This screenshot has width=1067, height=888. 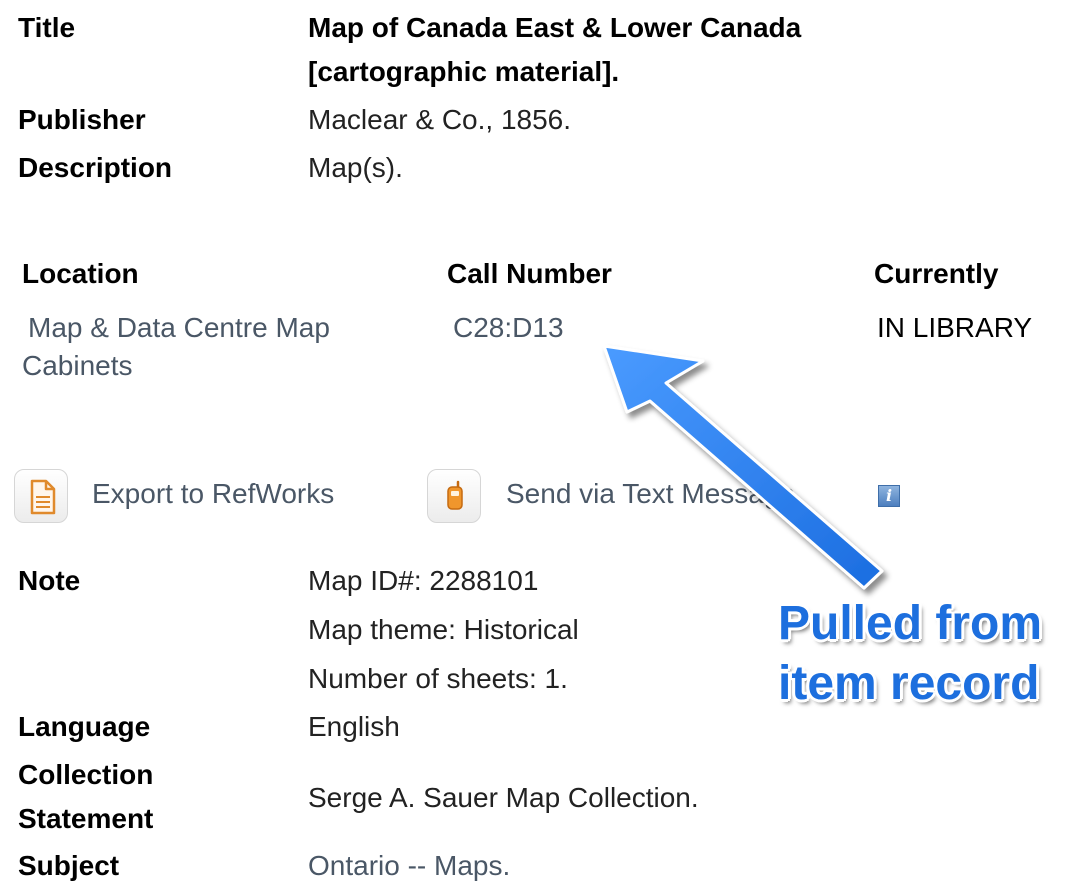 I want to click on publisher-label: Publisher, so click(x=82, y=119).